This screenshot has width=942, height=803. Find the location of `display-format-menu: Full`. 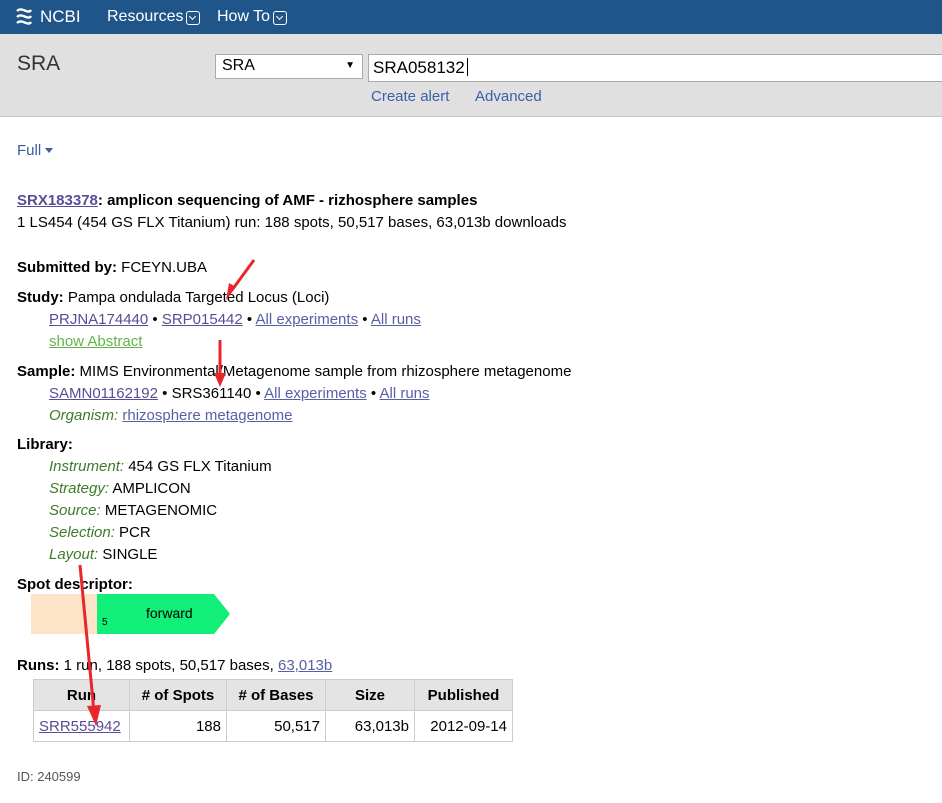

display-format-menu: Full is located at coordinates (35, 150).